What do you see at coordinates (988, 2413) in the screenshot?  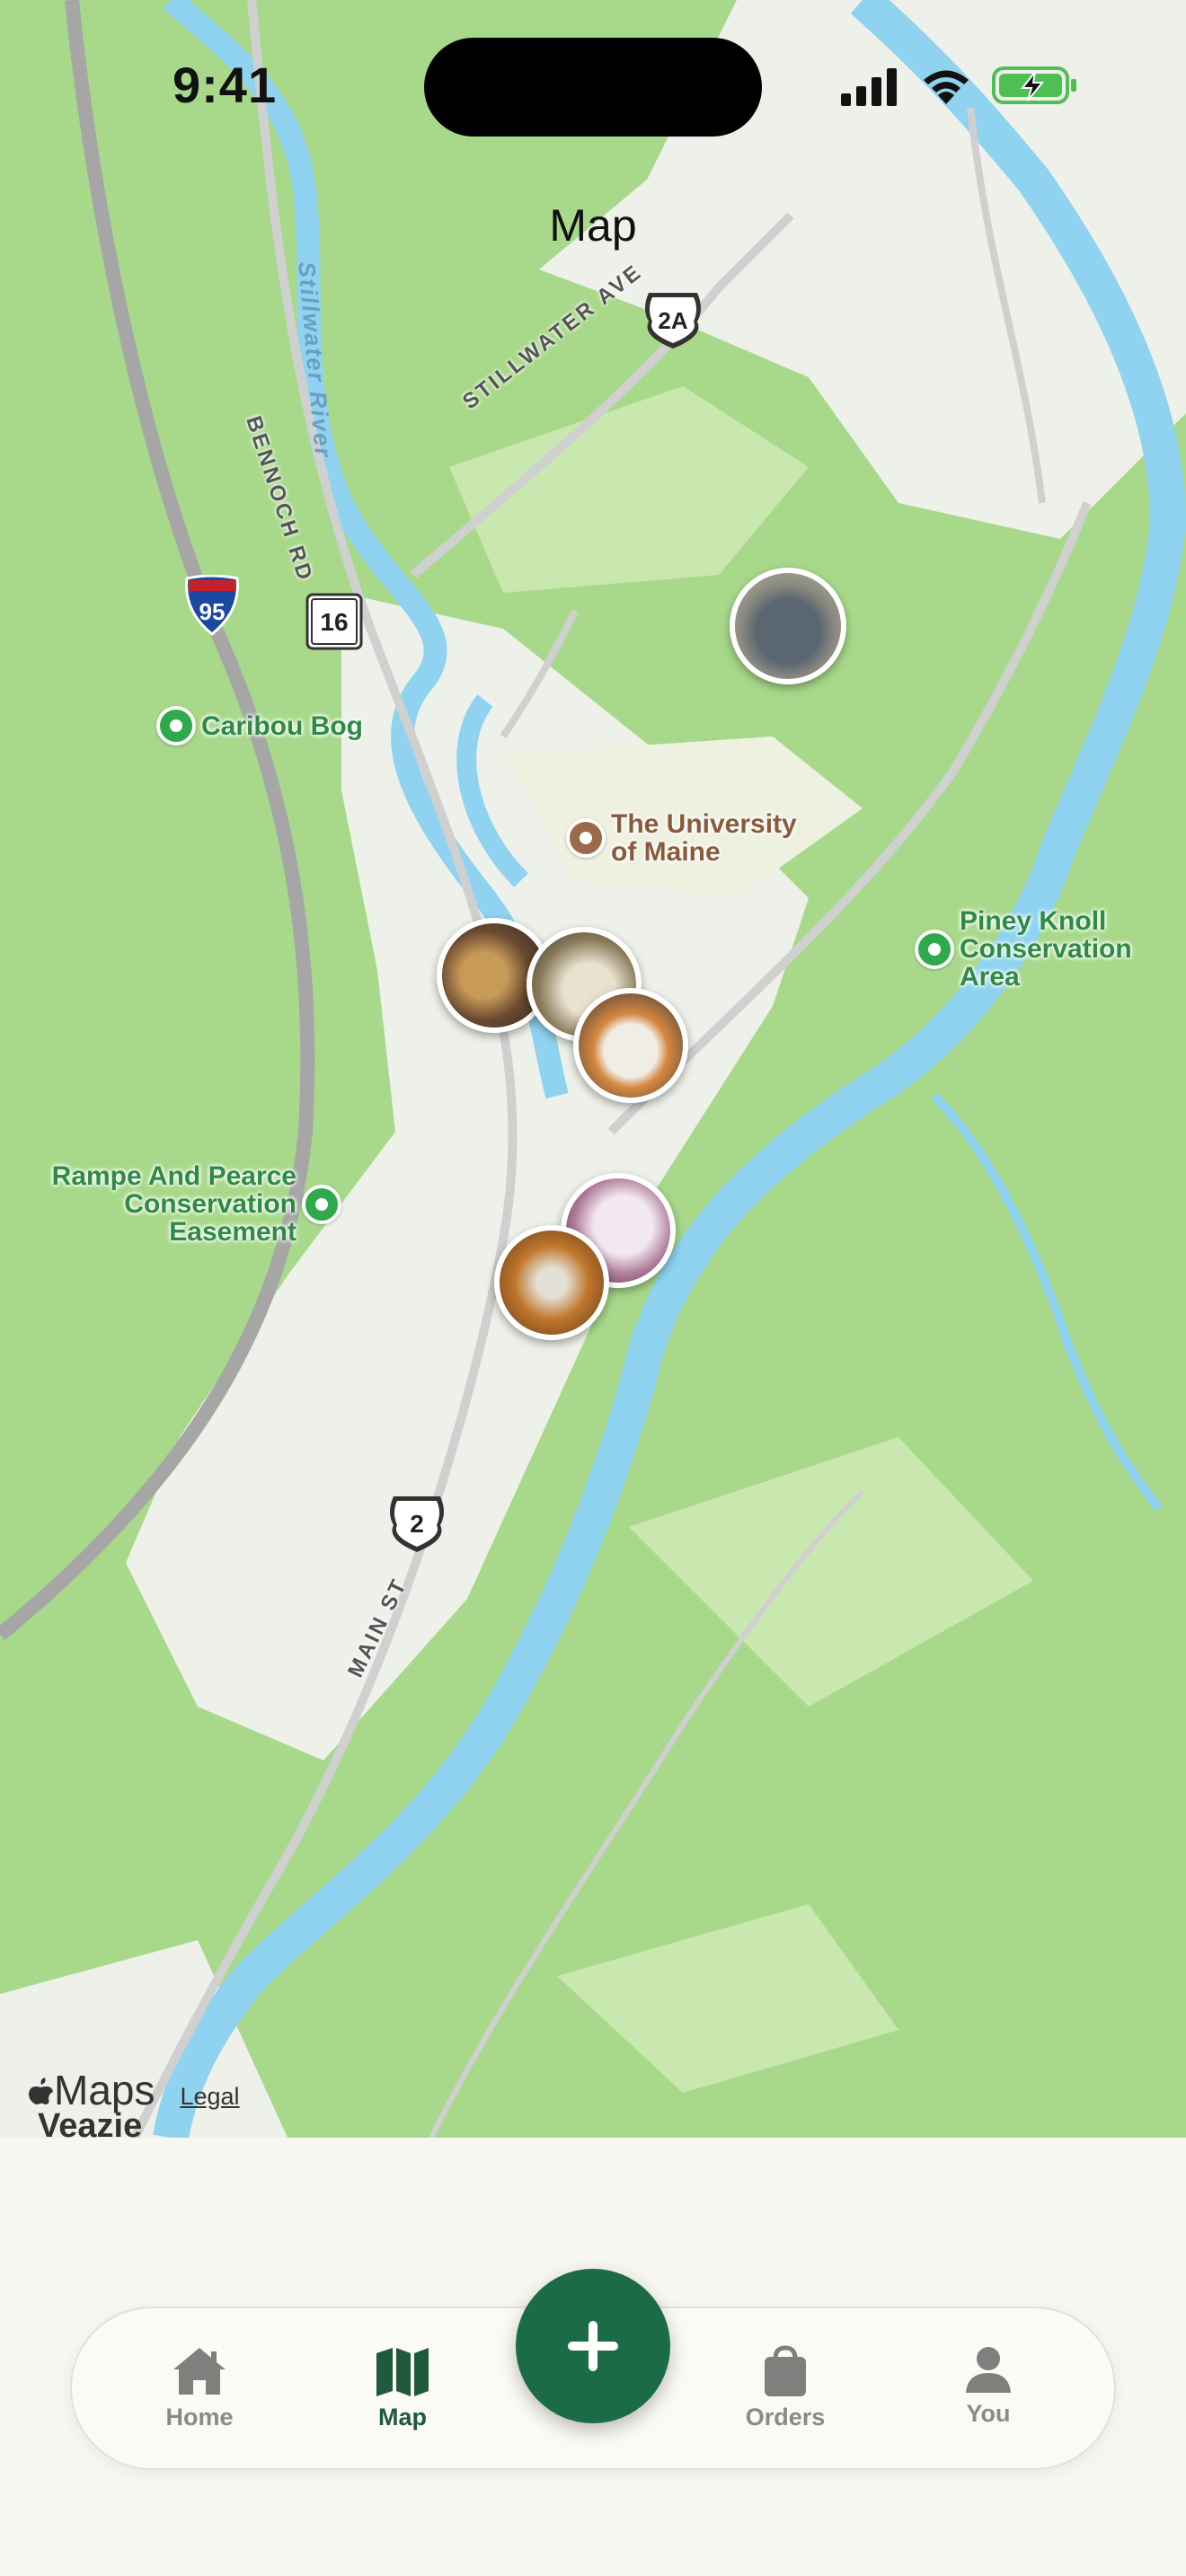 I see `tab-label: You` at bounding box center [988, 2413].